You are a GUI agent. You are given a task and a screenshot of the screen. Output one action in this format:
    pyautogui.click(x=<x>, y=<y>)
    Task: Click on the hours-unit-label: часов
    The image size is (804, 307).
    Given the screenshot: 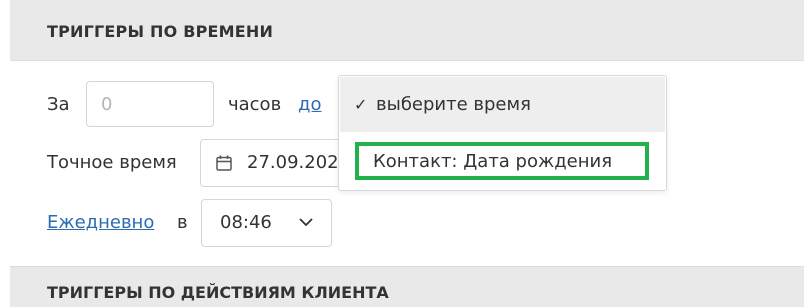 What is the action you would take?
    pyautogui.click(x=255, y=104)
    